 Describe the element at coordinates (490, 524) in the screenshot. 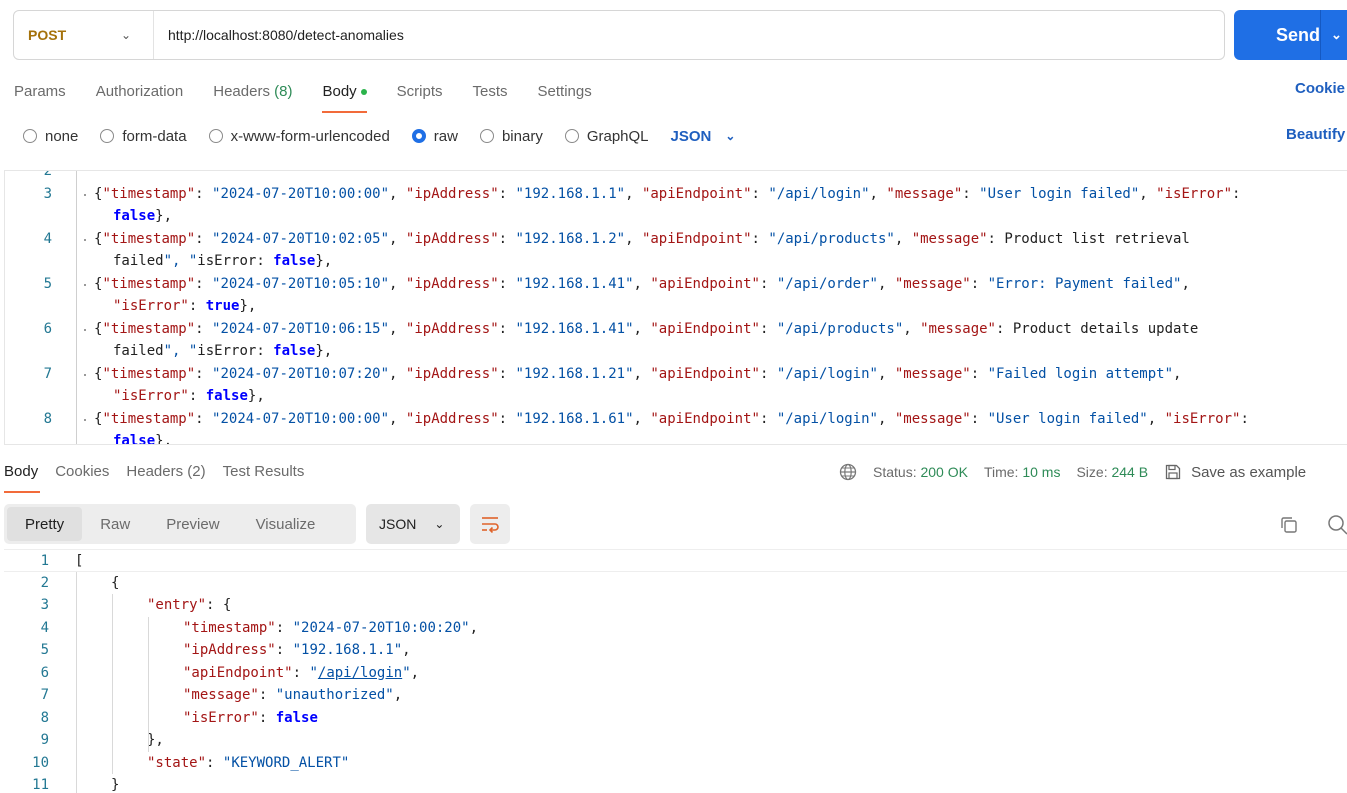

I see `wrap-lines-button` at that location.